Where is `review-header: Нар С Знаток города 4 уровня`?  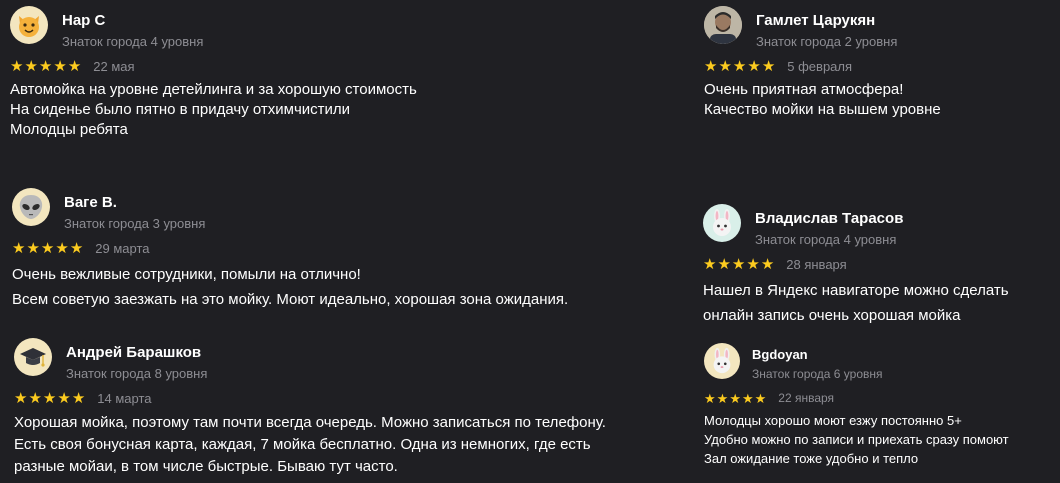
review-header: Нар С Знаток города 4 уровня is located at coordinates (213, 30).